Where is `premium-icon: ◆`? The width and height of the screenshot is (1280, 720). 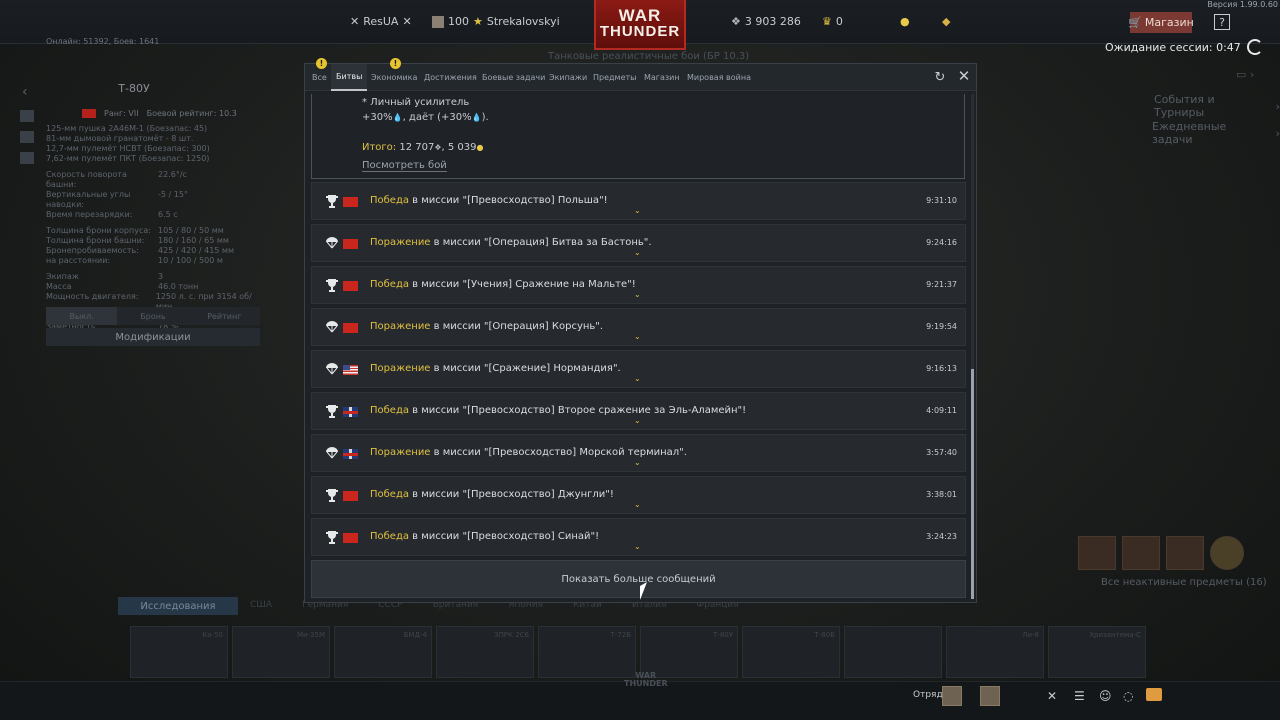 premium-icon: ◆ is located at coordinates (946, 21).